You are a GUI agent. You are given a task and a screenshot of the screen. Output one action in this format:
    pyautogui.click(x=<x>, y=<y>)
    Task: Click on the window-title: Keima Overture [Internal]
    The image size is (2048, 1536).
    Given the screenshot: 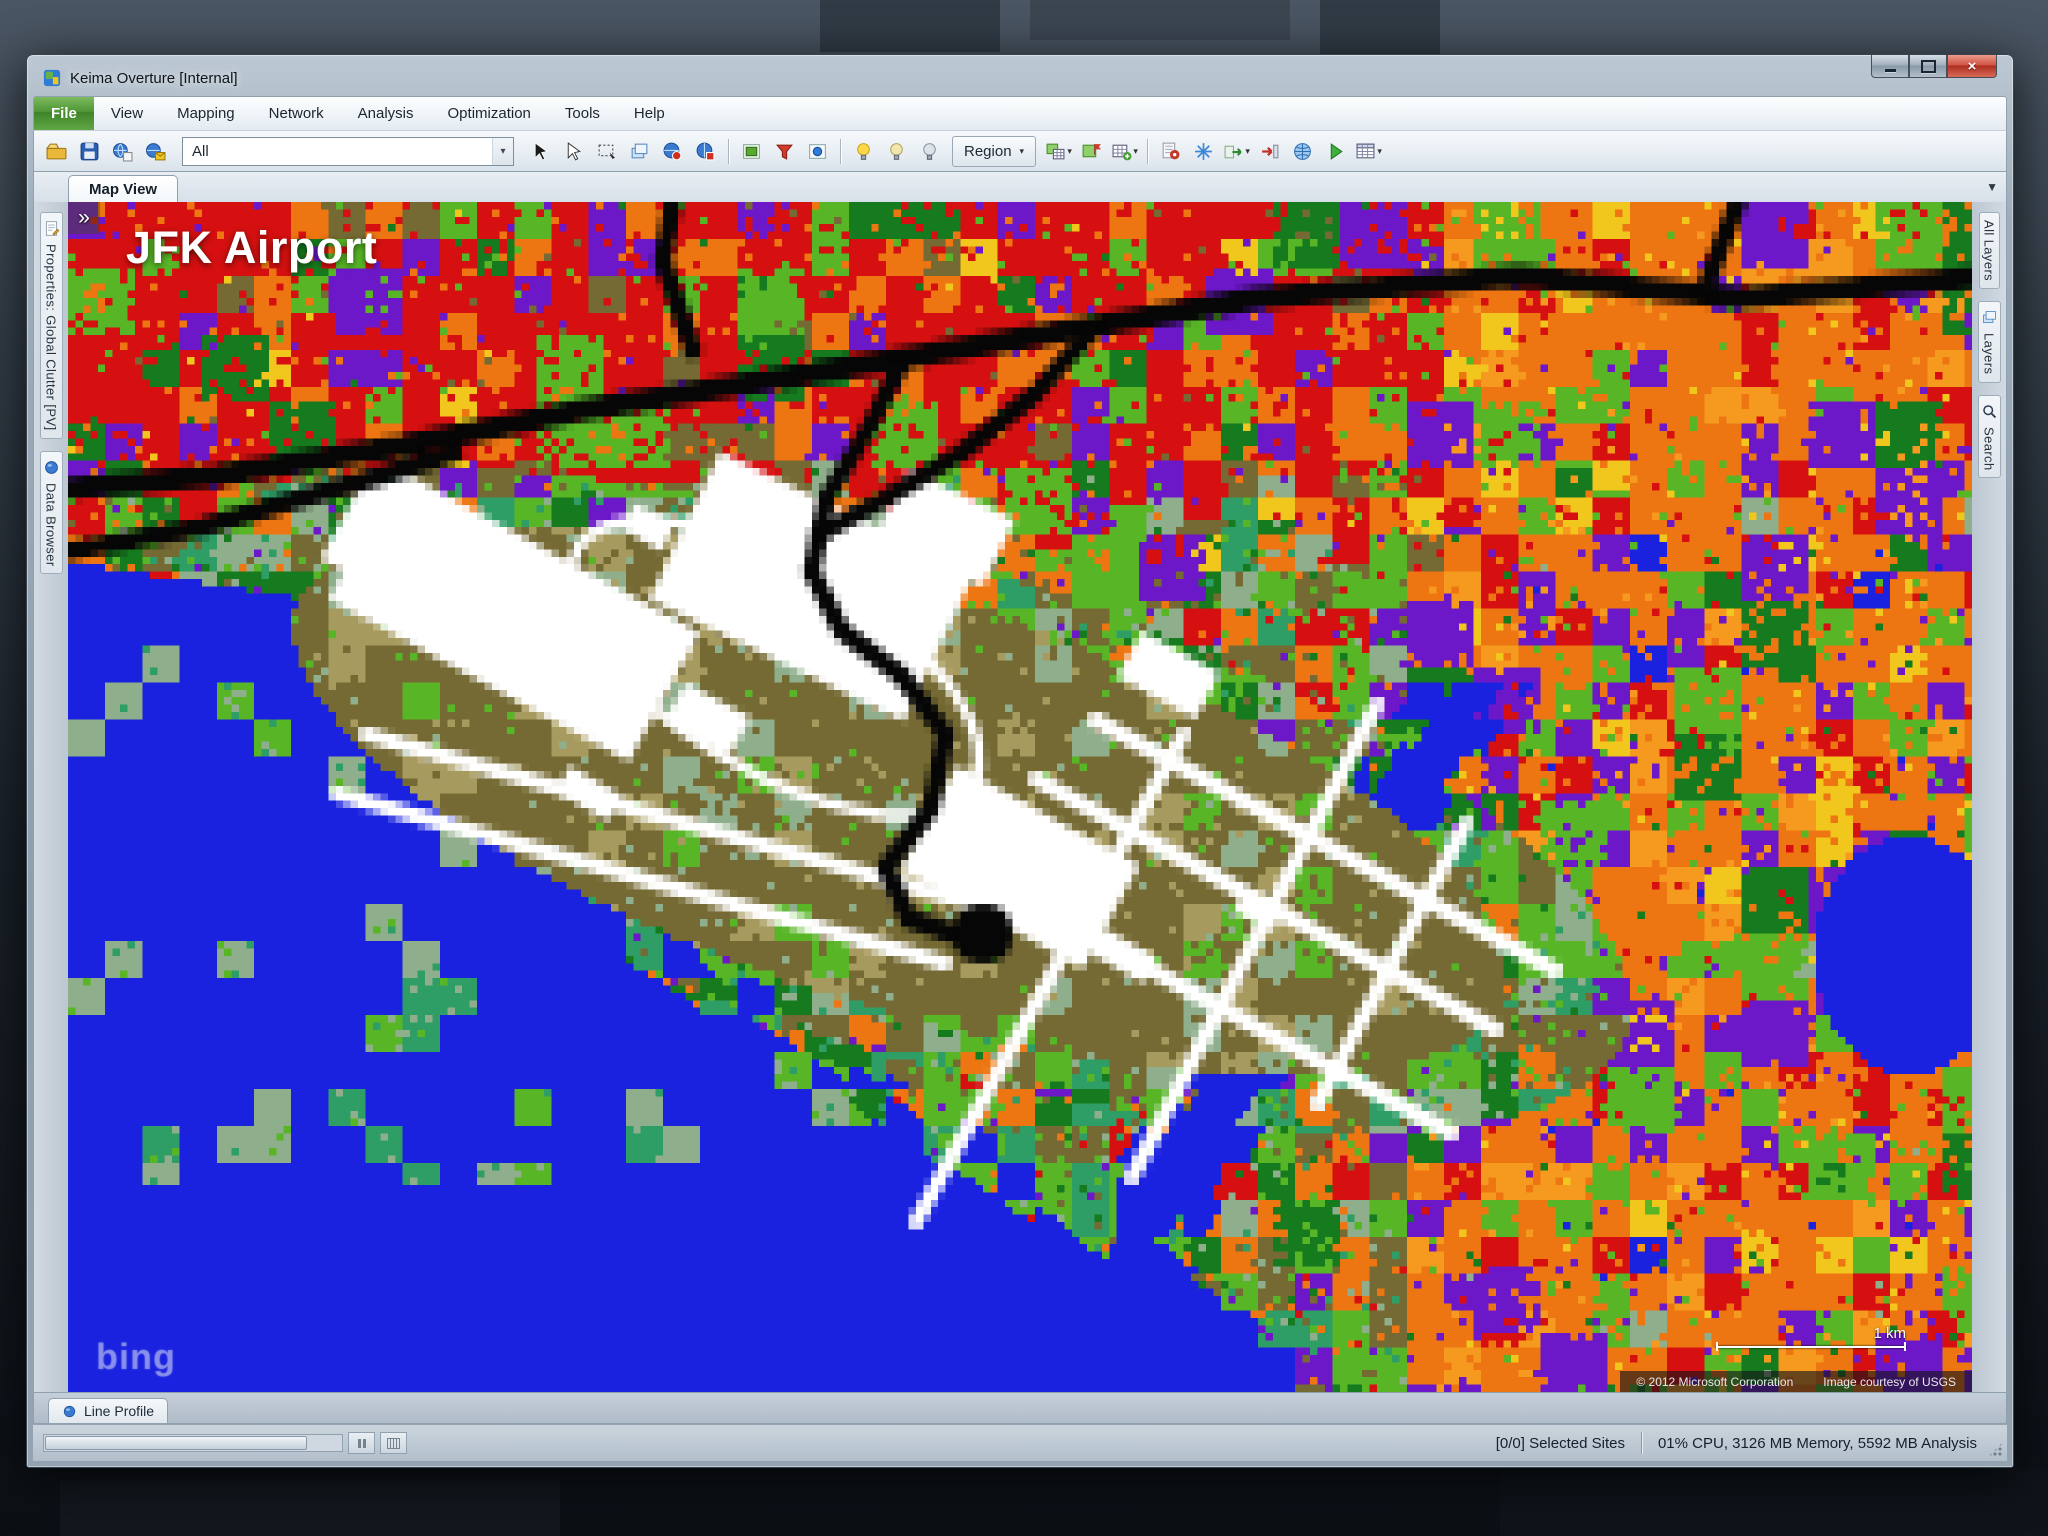 What is the action you would take?
    pyautogui.click(x=154, y=78)
    